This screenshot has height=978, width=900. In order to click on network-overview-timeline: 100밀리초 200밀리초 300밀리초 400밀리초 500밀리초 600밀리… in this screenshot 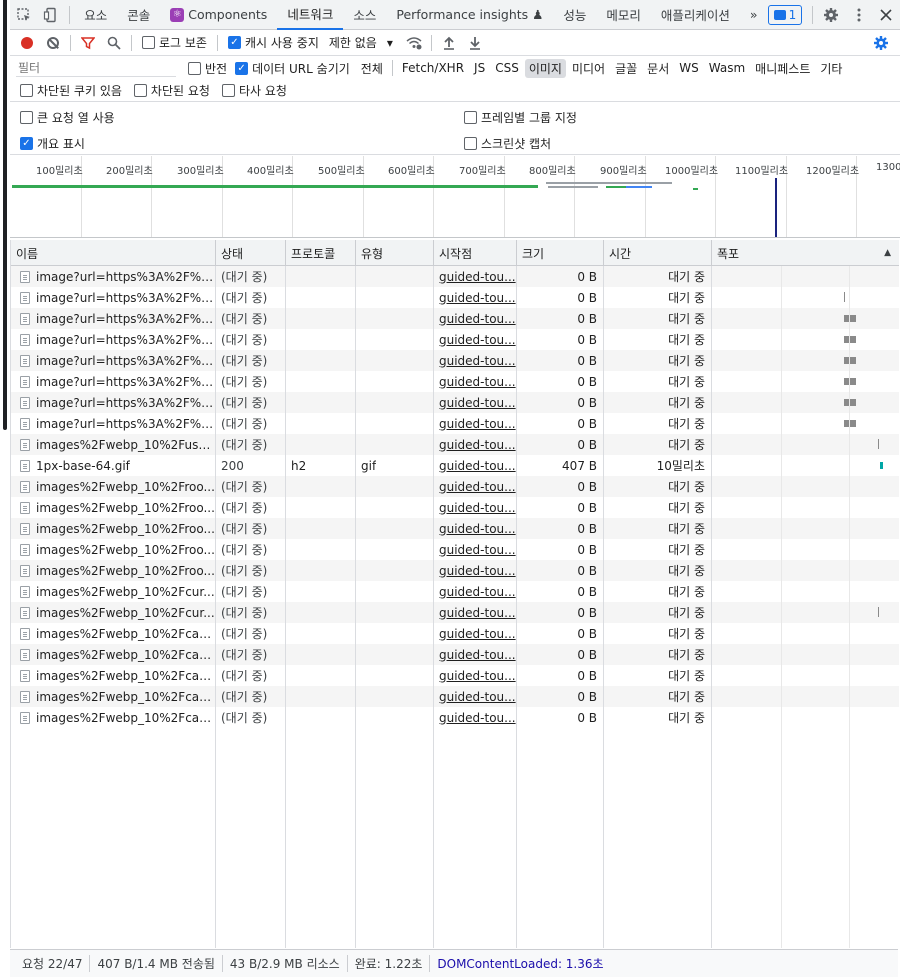, I will do `click(455, 197)`.